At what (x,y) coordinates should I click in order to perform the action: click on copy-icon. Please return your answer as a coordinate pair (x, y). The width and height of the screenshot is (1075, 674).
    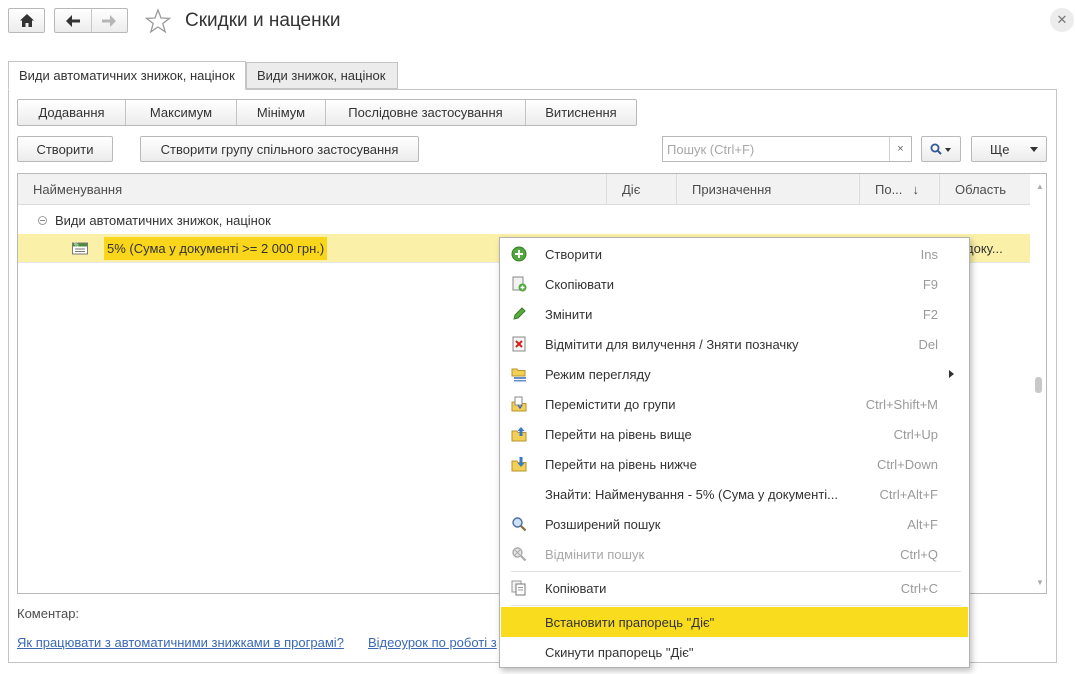
    Looking at the image, I should click on (518, 588).